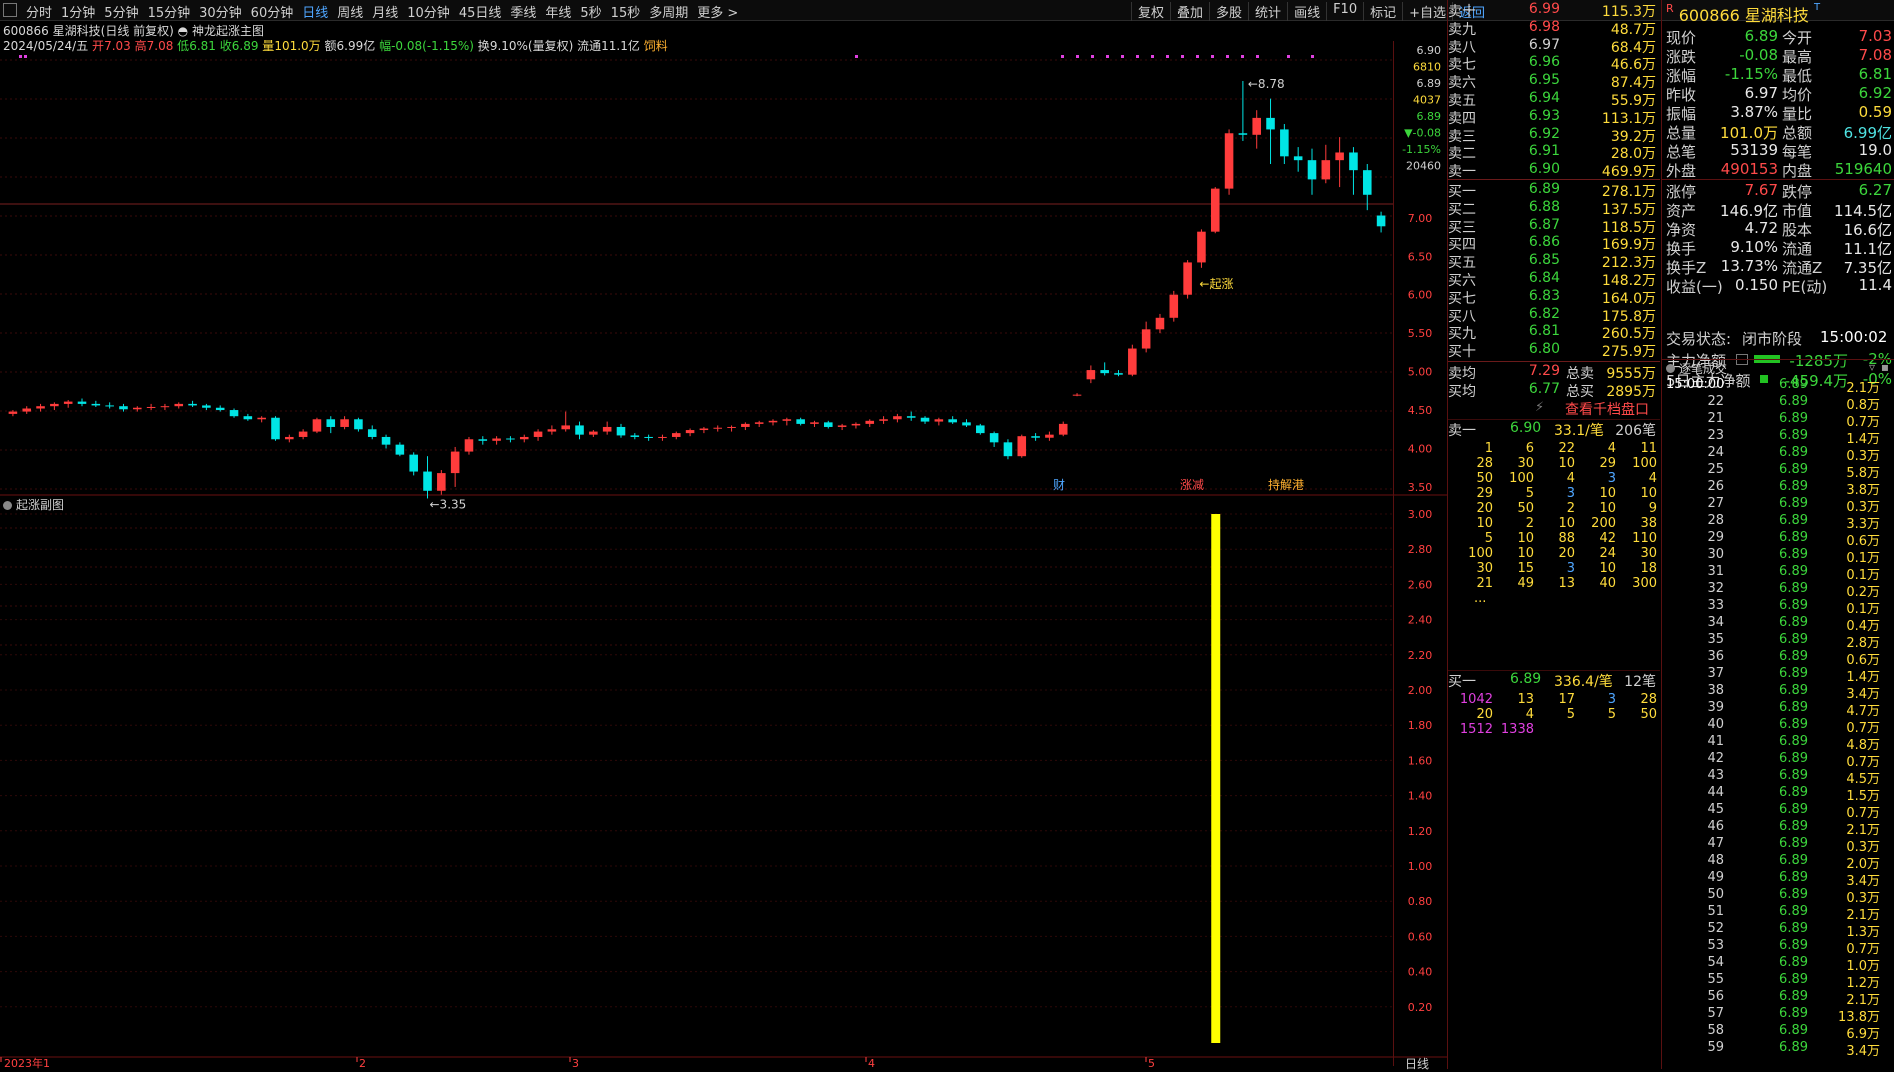 This screenshot has height=1072, width=1894. What do you see at coordinates (1554, 190) in the screenshot?
I see `bid-row: 买一 6.89 278.1万` at bounding box center [1554, 190].